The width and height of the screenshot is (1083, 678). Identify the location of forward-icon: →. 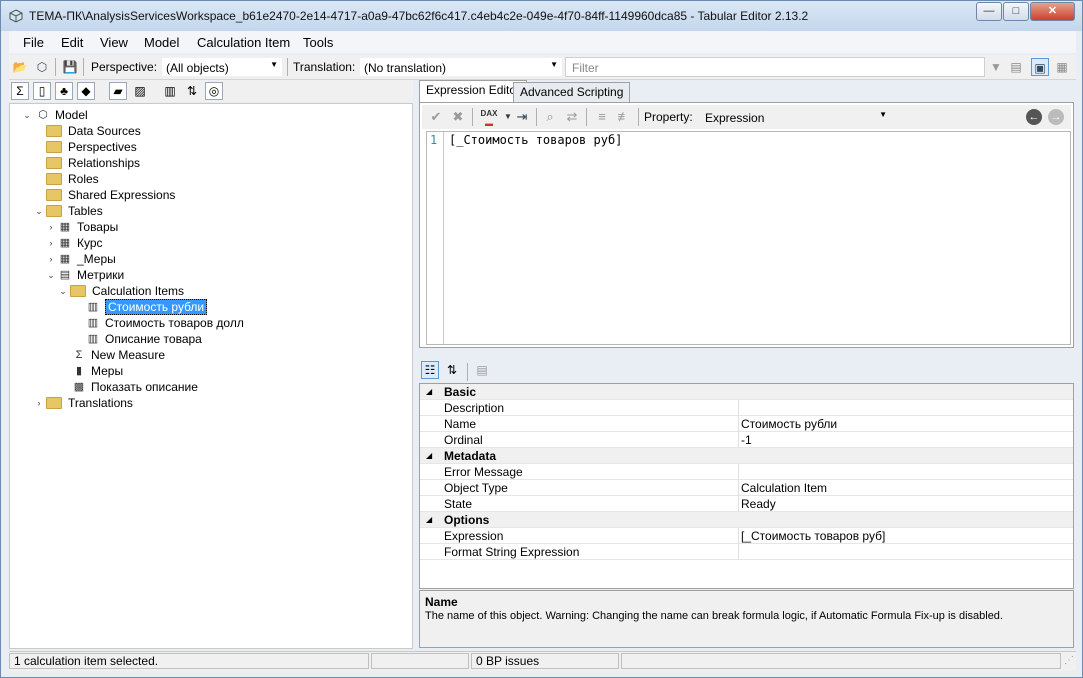
(1056, 117).